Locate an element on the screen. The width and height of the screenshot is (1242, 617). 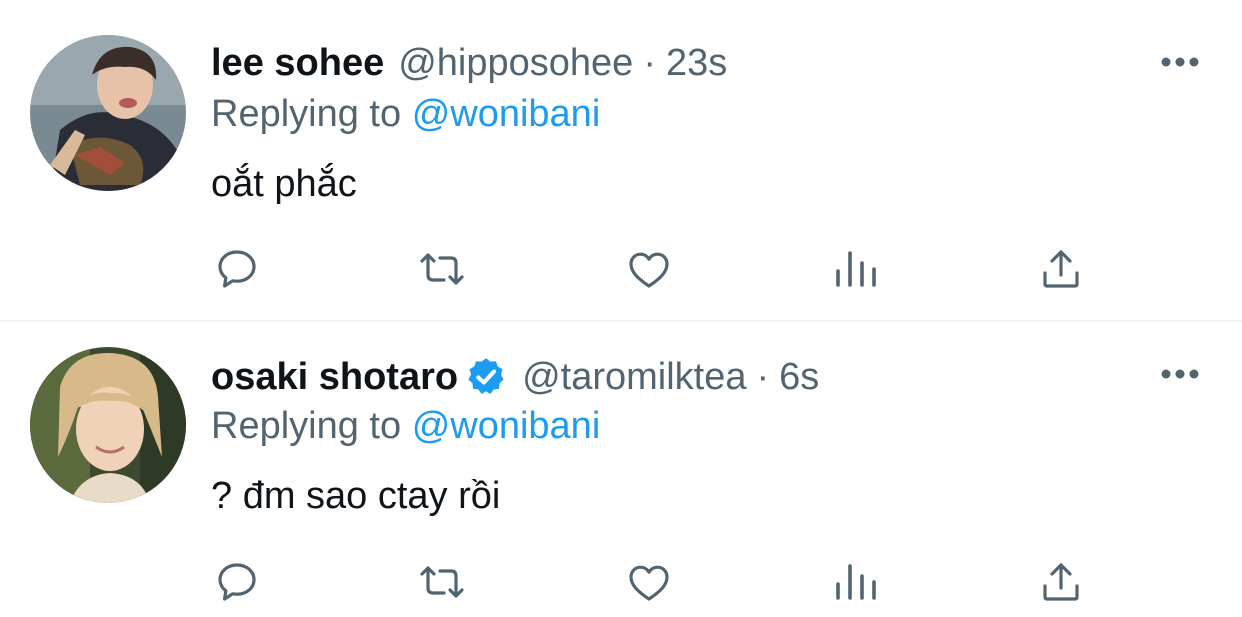
tweet-header: lee sohee @hipposohee · 23s is located at coordinates (469, 63).